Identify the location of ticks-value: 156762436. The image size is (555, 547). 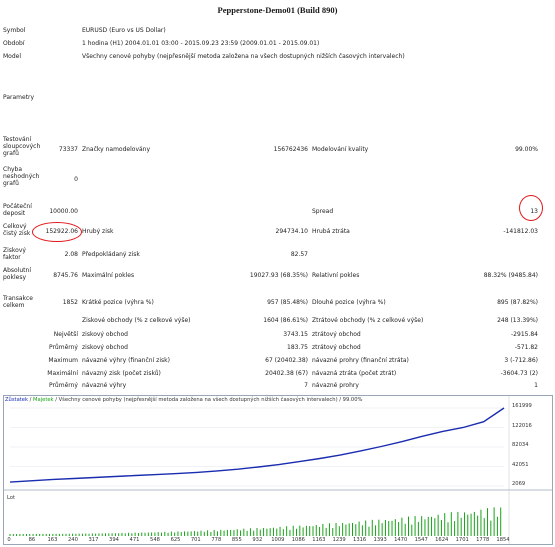
(290, 149).